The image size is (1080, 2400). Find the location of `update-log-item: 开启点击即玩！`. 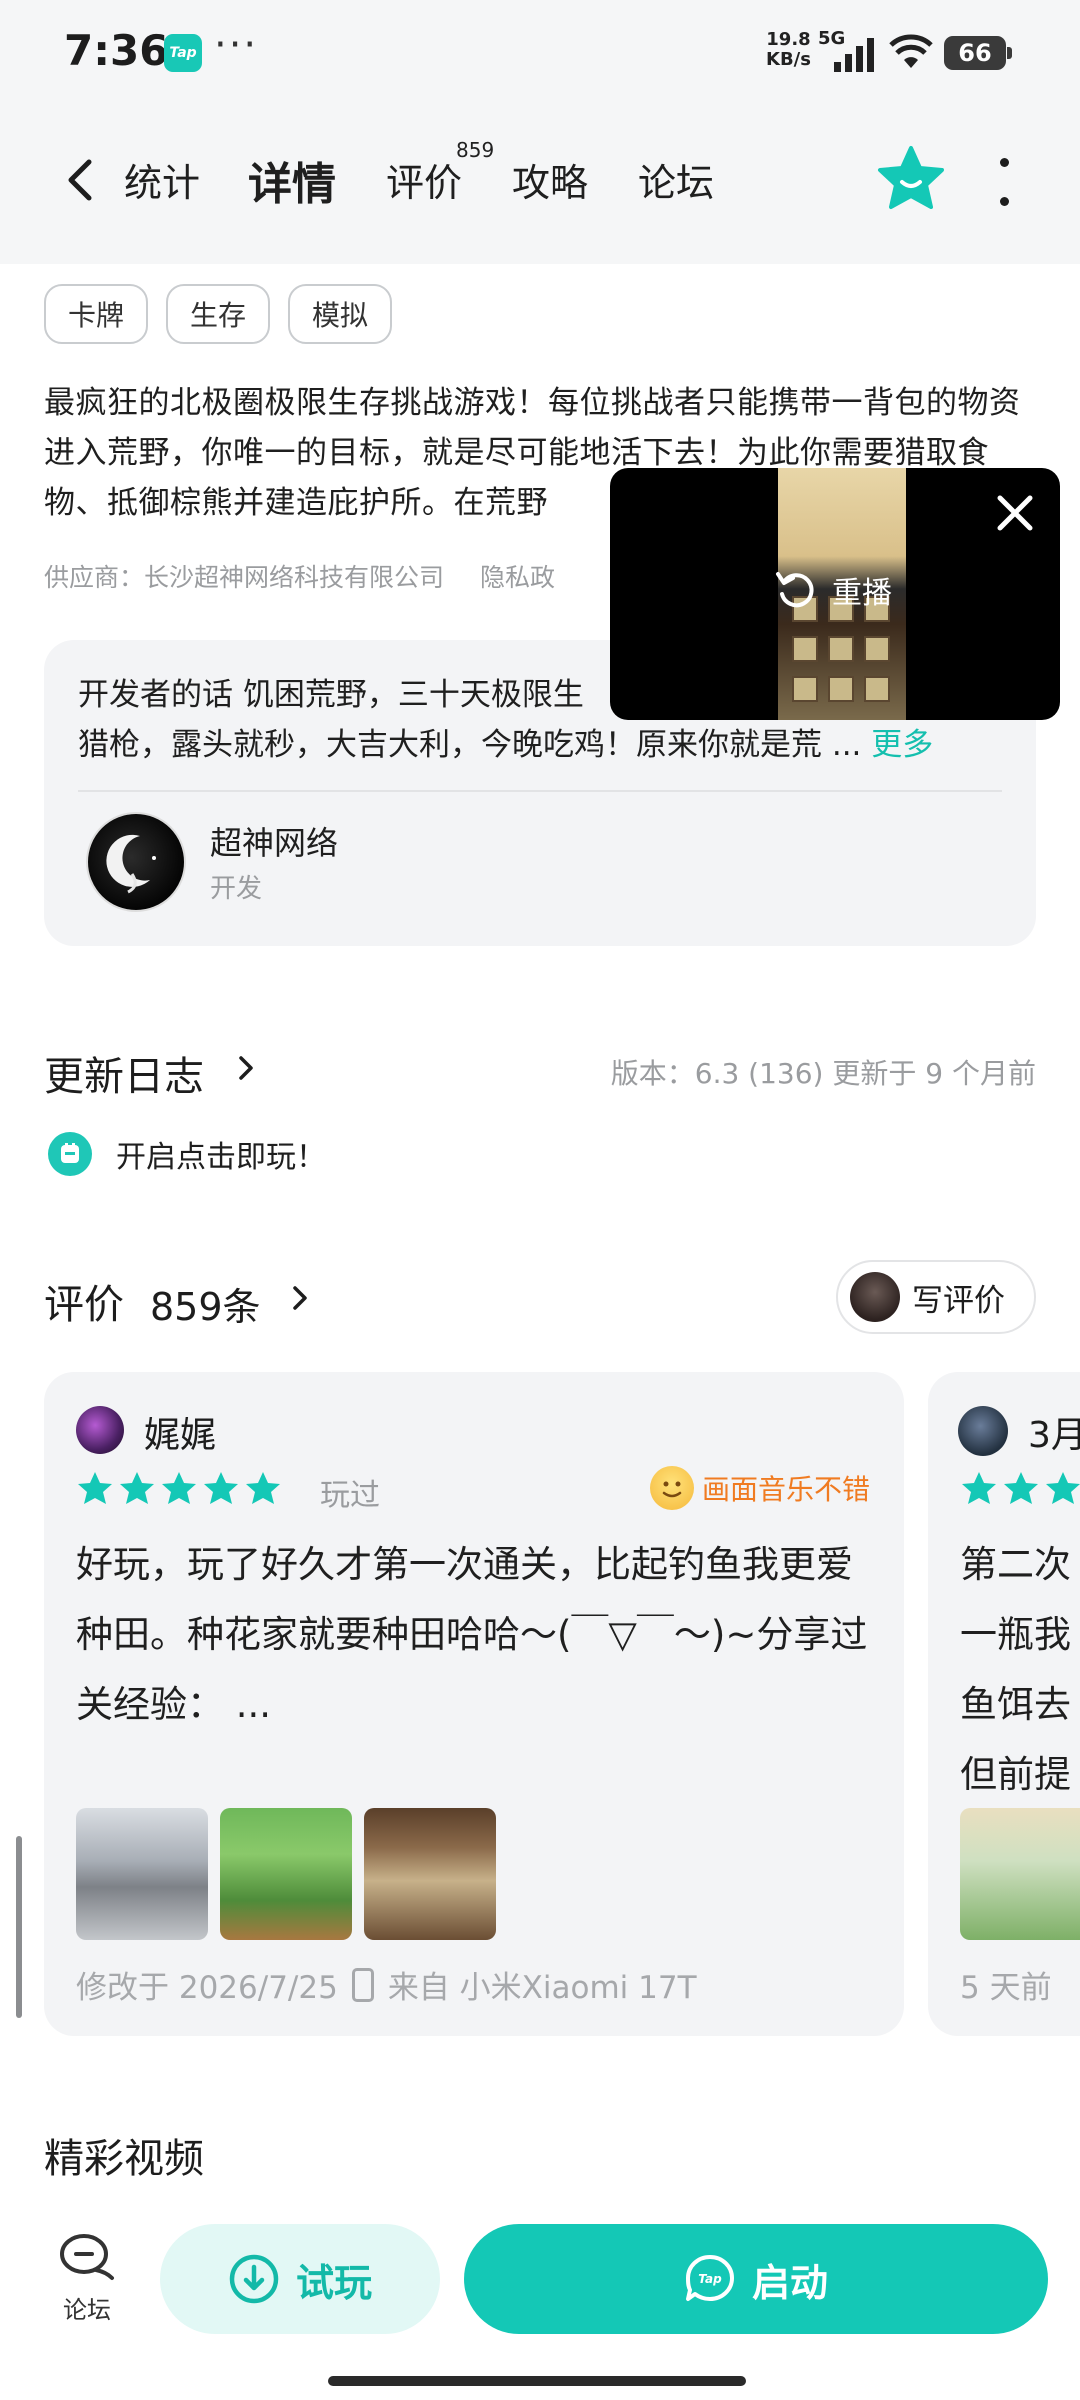

update-log-item: 开启点击即玩！ is located at coordinates (187, 1154).